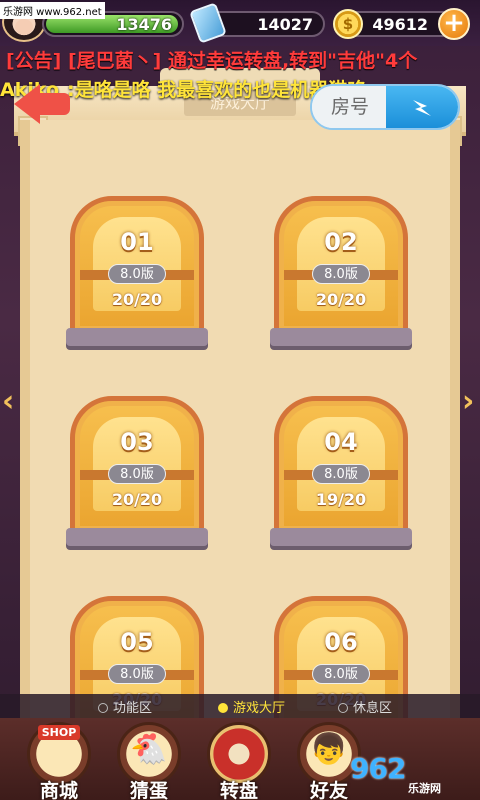 The image size is (480, 800). What do you see at coordinates (424, 788) in the screenshot?
I see `watermark-text: 乐游网` at bounding box center [424, 788].